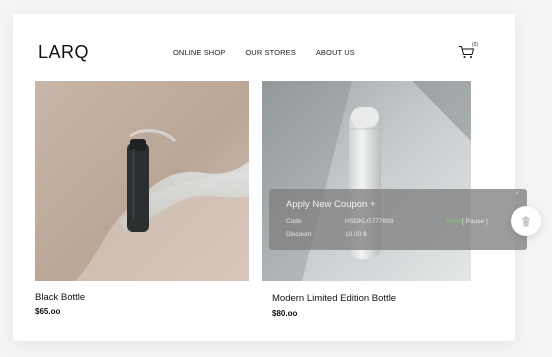 The image size is (552, 357). I want to click on brand-logo: LARQ, so click(63, 52).